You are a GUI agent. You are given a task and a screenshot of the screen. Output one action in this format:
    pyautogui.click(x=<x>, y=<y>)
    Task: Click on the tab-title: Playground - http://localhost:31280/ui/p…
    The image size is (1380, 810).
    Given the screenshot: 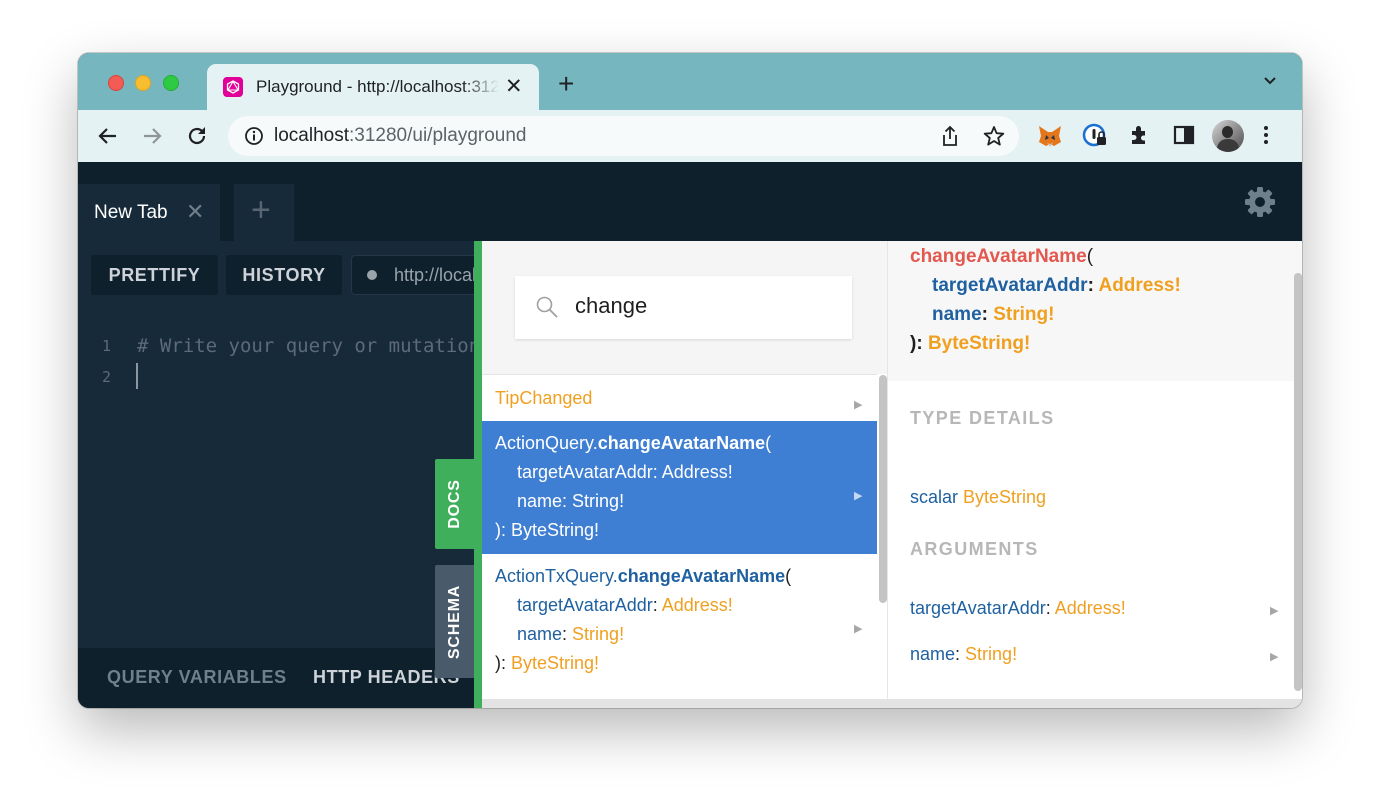 What is the action you would take?
    pyautogui.click(x=377, y=86)
    